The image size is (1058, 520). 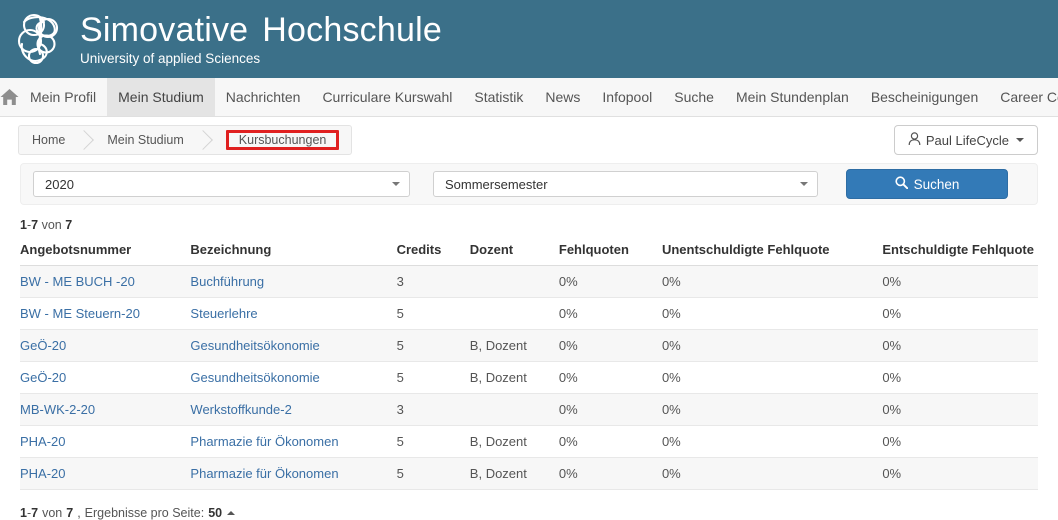 What do you see at coordinates (901, 184) in the screenshot?
I see `search-icon` at bounding box center [901, 184].